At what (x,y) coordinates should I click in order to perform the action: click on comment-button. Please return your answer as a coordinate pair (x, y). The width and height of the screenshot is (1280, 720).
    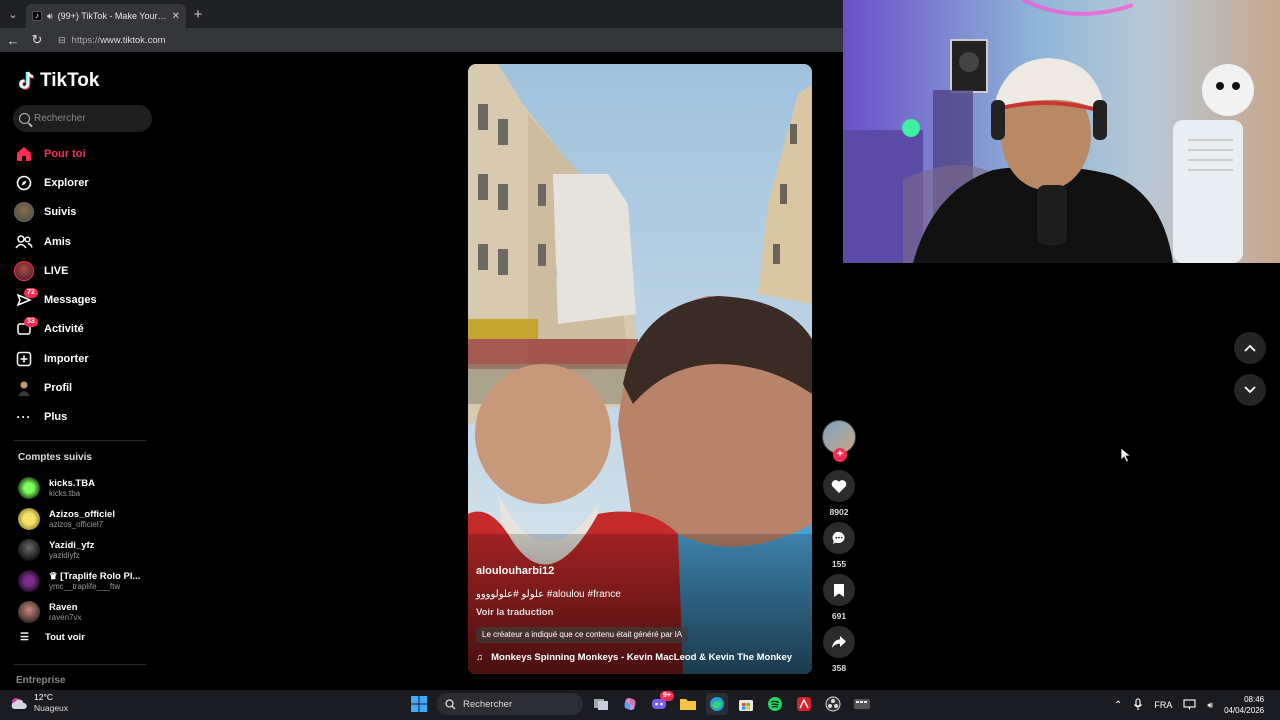
    Looking at the image, I should click on (839, 538).